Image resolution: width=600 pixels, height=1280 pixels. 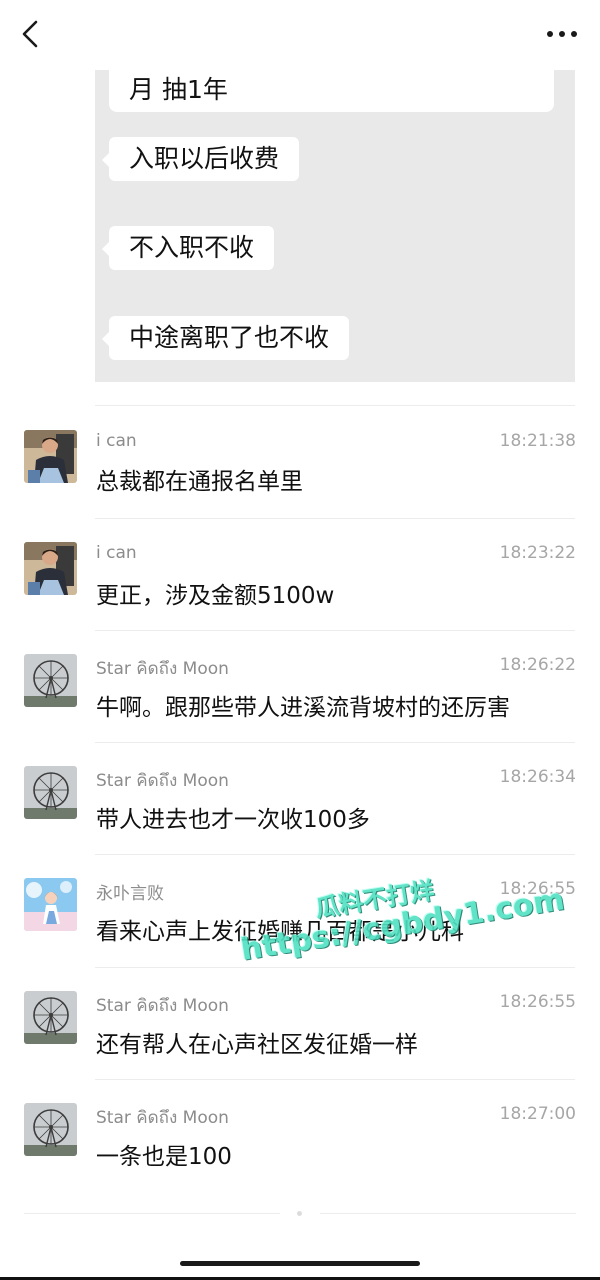 I want to click on message-time: 18:27:00, so click(x=537, y=1114).